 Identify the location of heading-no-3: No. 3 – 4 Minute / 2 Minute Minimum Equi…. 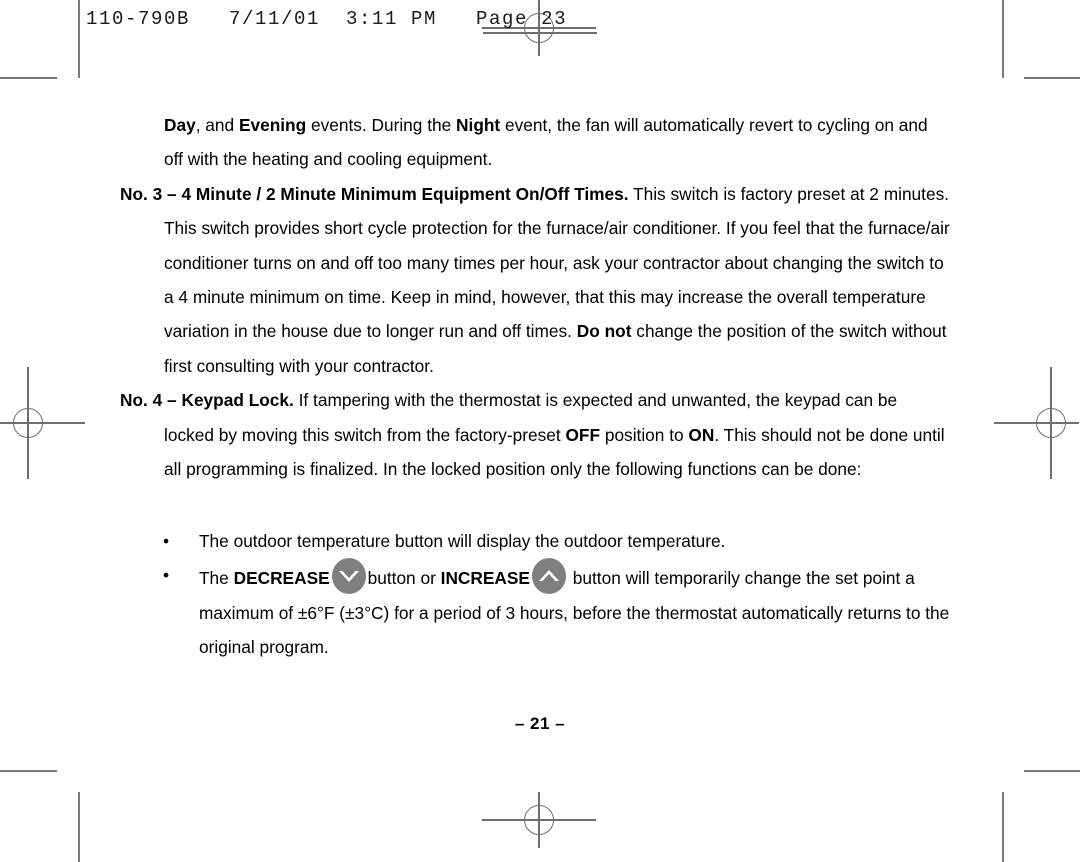
(374, 193).